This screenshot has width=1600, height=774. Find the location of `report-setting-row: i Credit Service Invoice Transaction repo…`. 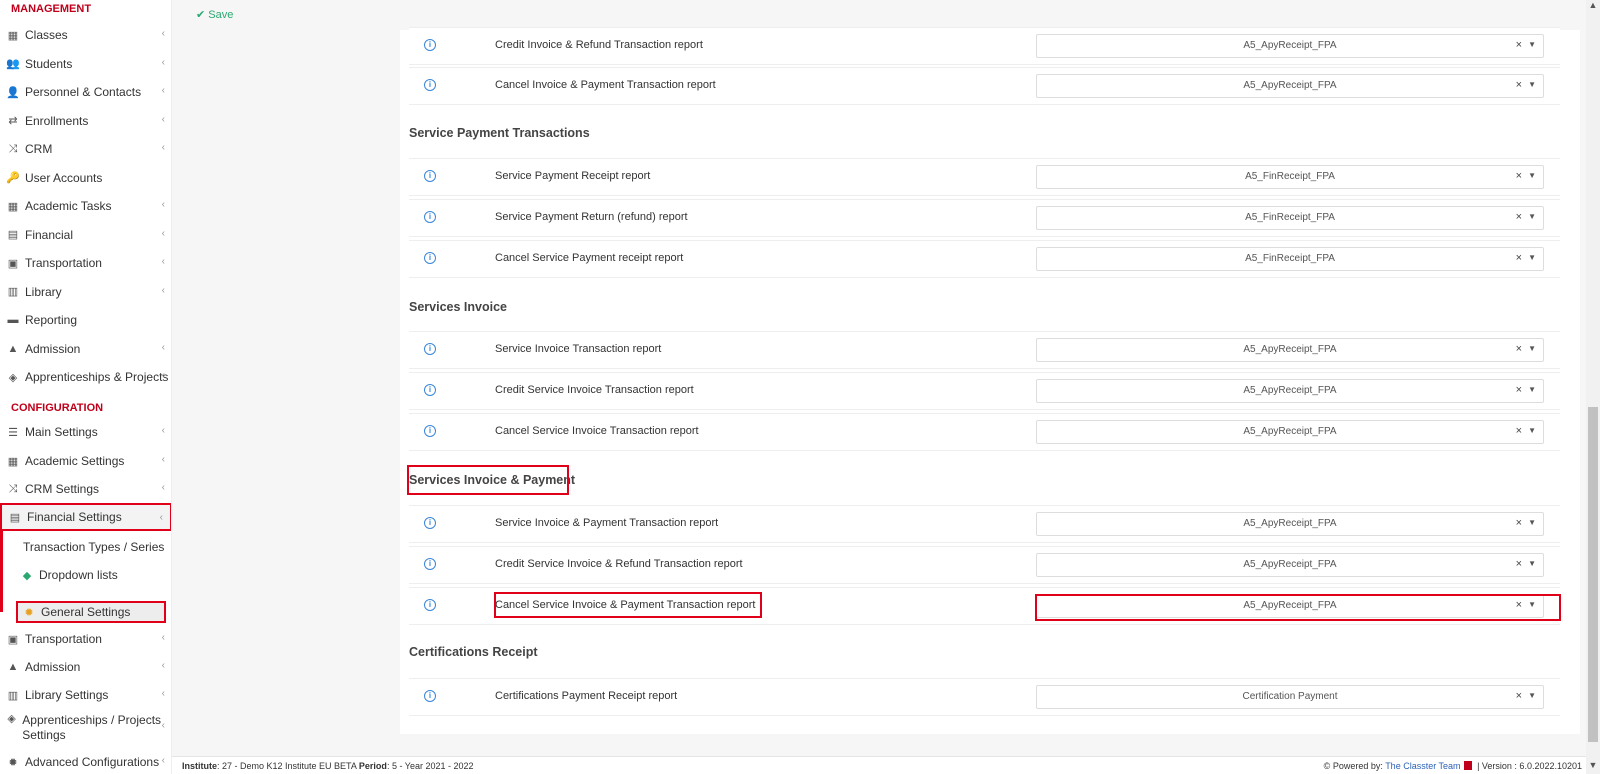

report-setting-row: i Credit Service Invoice Transaction repo… is located at coordinates (984, 391).